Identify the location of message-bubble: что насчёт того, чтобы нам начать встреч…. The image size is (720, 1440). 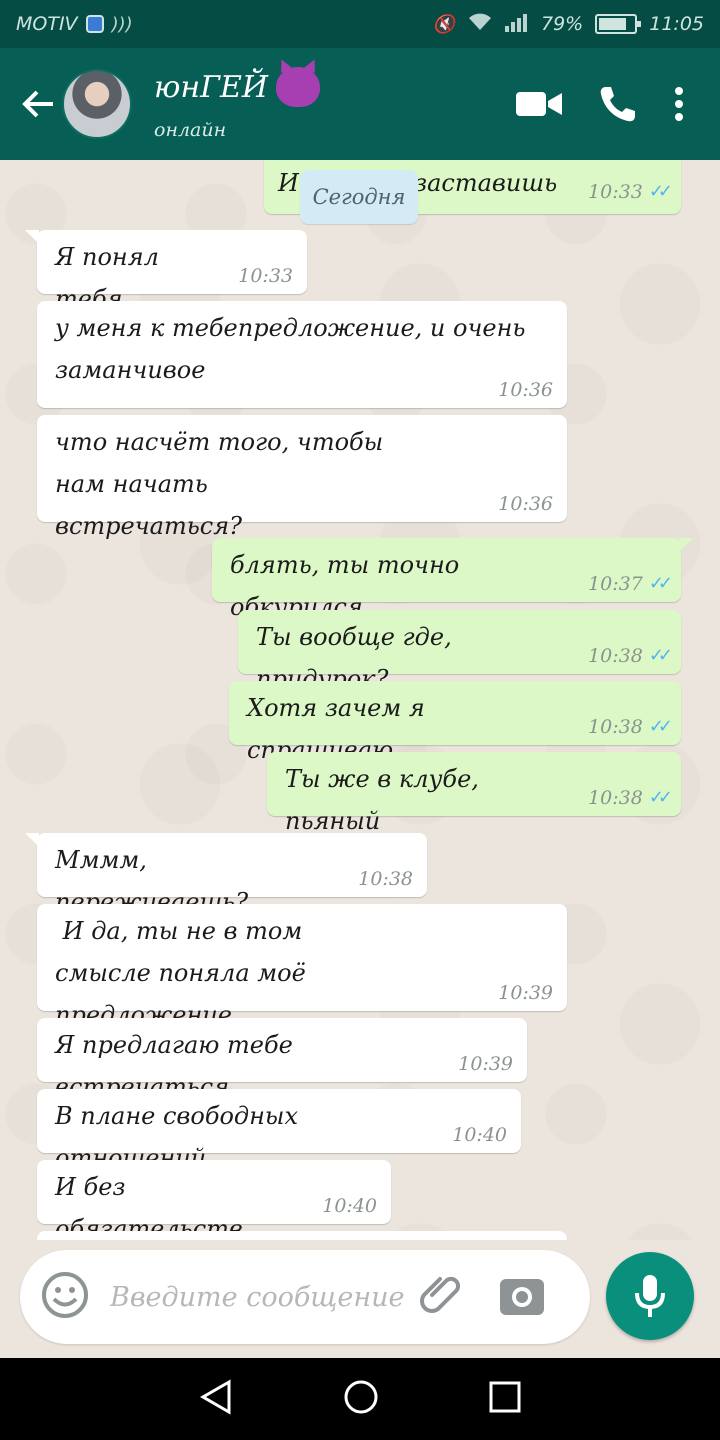
(302, 477).